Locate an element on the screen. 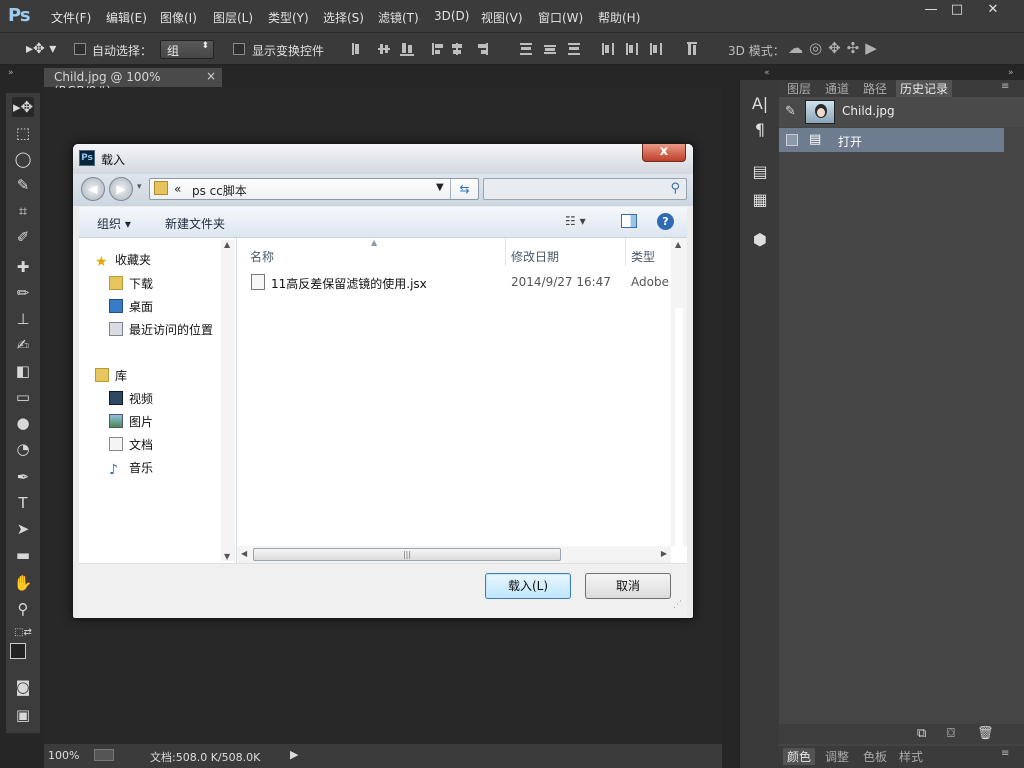  panel-menu-icon: ≡ is located at coordinates (1005, 86).